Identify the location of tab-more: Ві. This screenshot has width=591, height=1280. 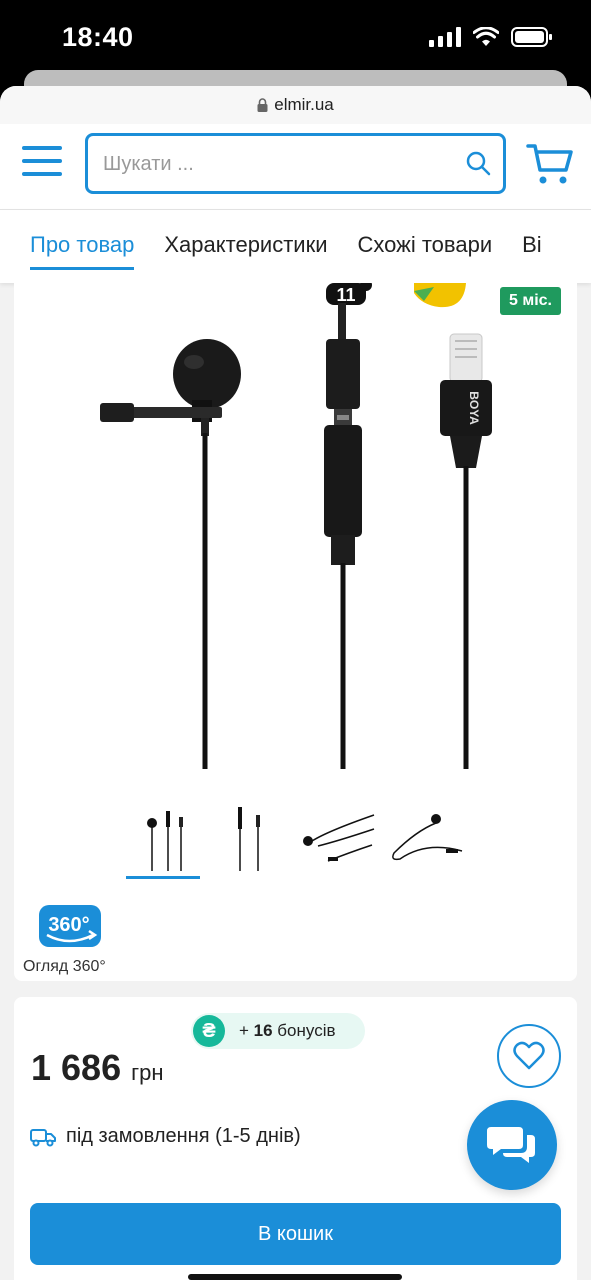
(532, 246).